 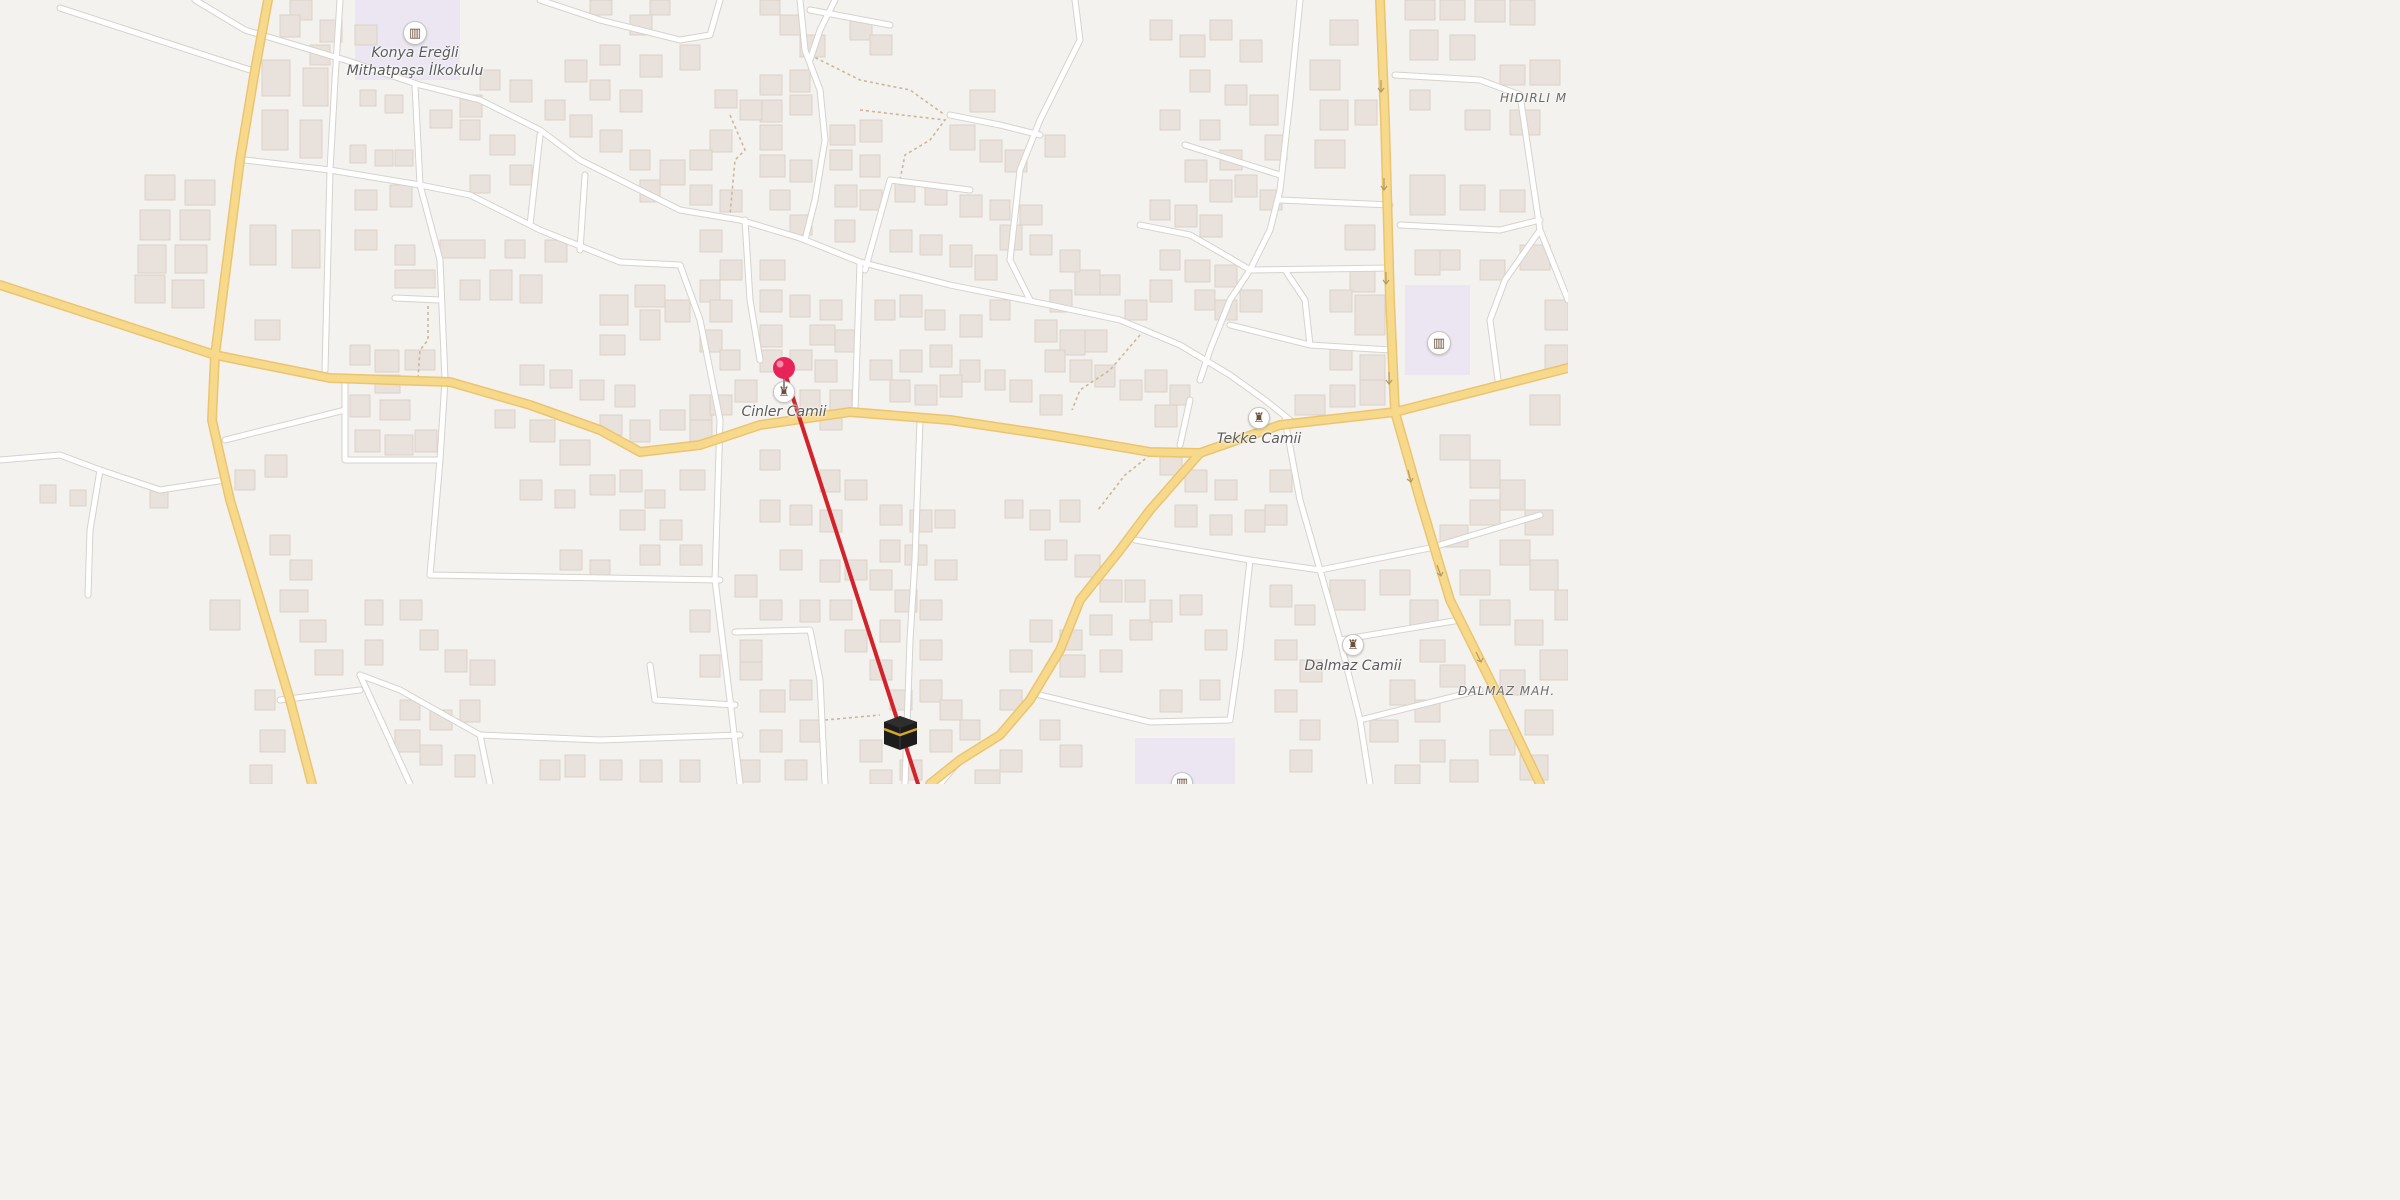 I want to click on tekke-camii-label: Tekke Camii, so click(x=1259, y=439).